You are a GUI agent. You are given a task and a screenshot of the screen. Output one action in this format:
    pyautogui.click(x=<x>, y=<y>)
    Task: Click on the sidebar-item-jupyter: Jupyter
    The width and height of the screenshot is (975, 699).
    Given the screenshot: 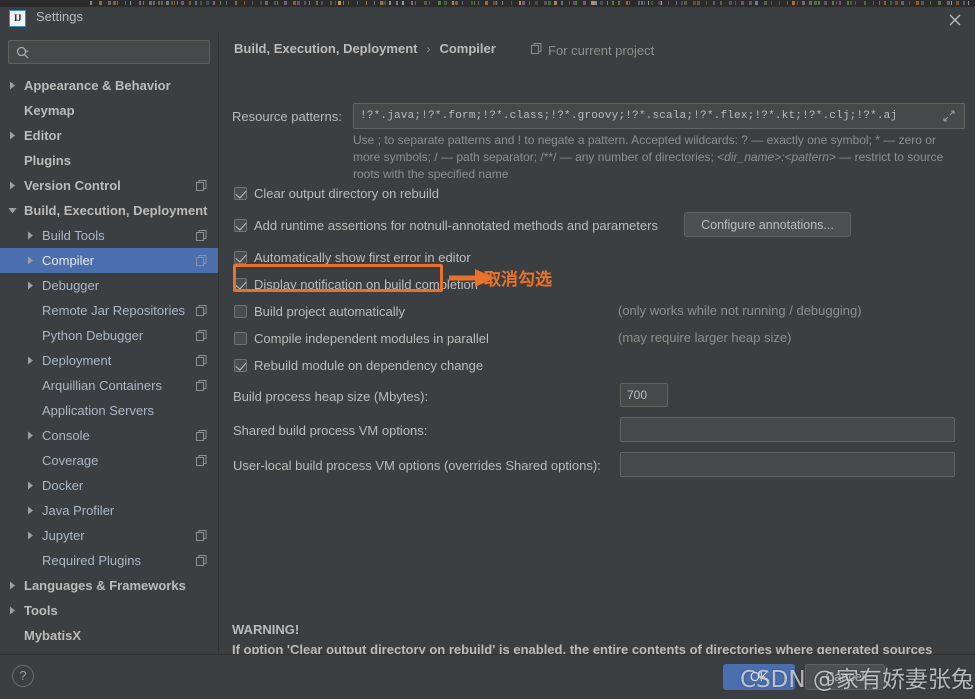 What is the action you would take?
    pyautogui.click(x=109, y=535)
    